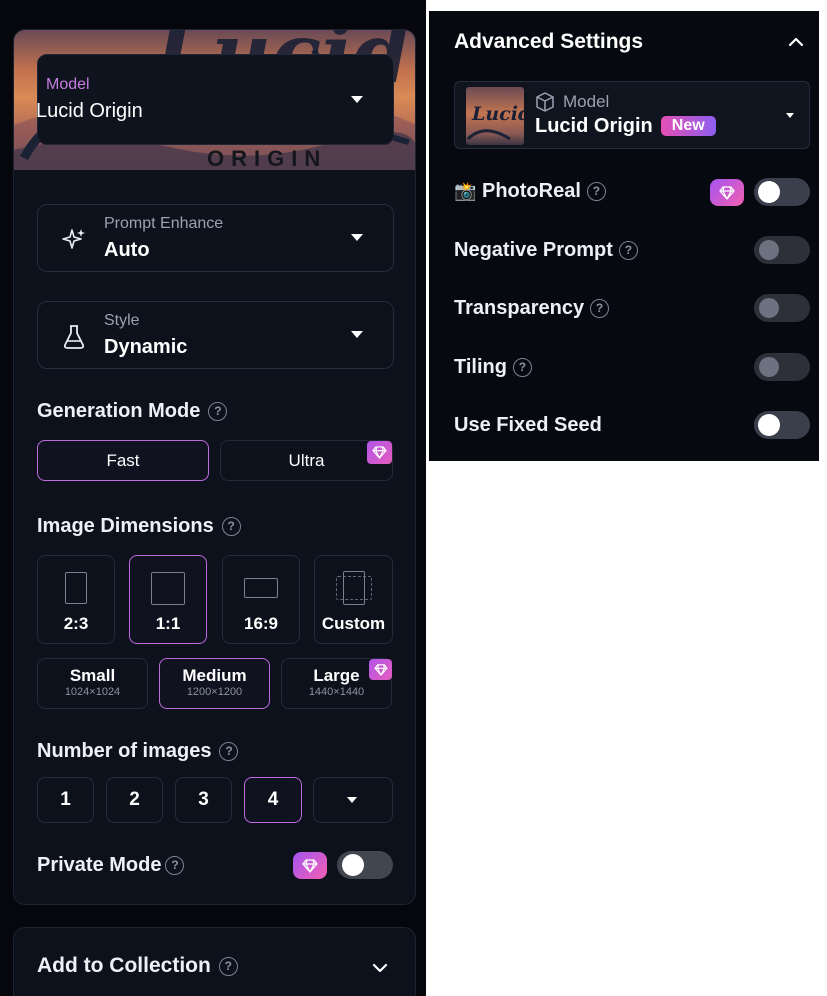  Describe the element at coordinates (497, 114) in the screenshot. I see `thumbnail-text: Lucid` at that location.